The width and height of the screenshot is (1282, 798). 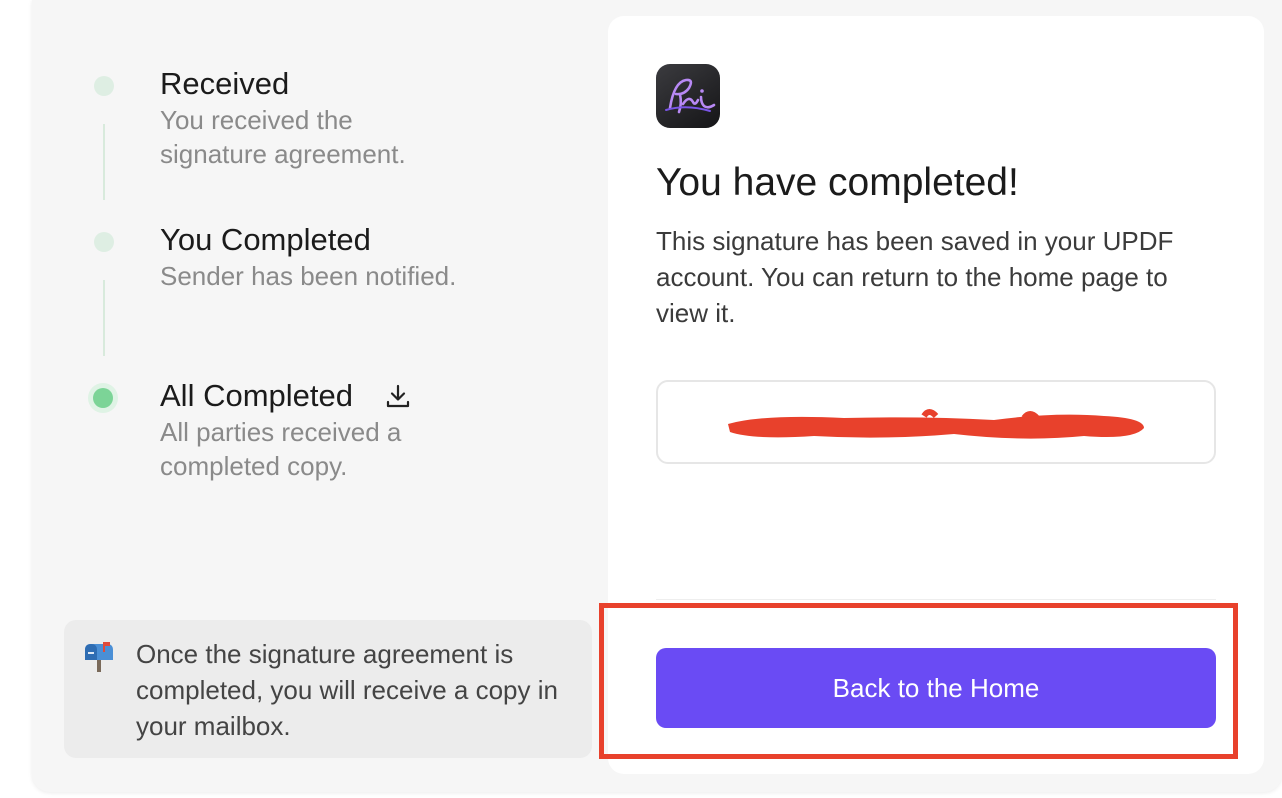 I want to click on divider, so click(x=936, y=599).